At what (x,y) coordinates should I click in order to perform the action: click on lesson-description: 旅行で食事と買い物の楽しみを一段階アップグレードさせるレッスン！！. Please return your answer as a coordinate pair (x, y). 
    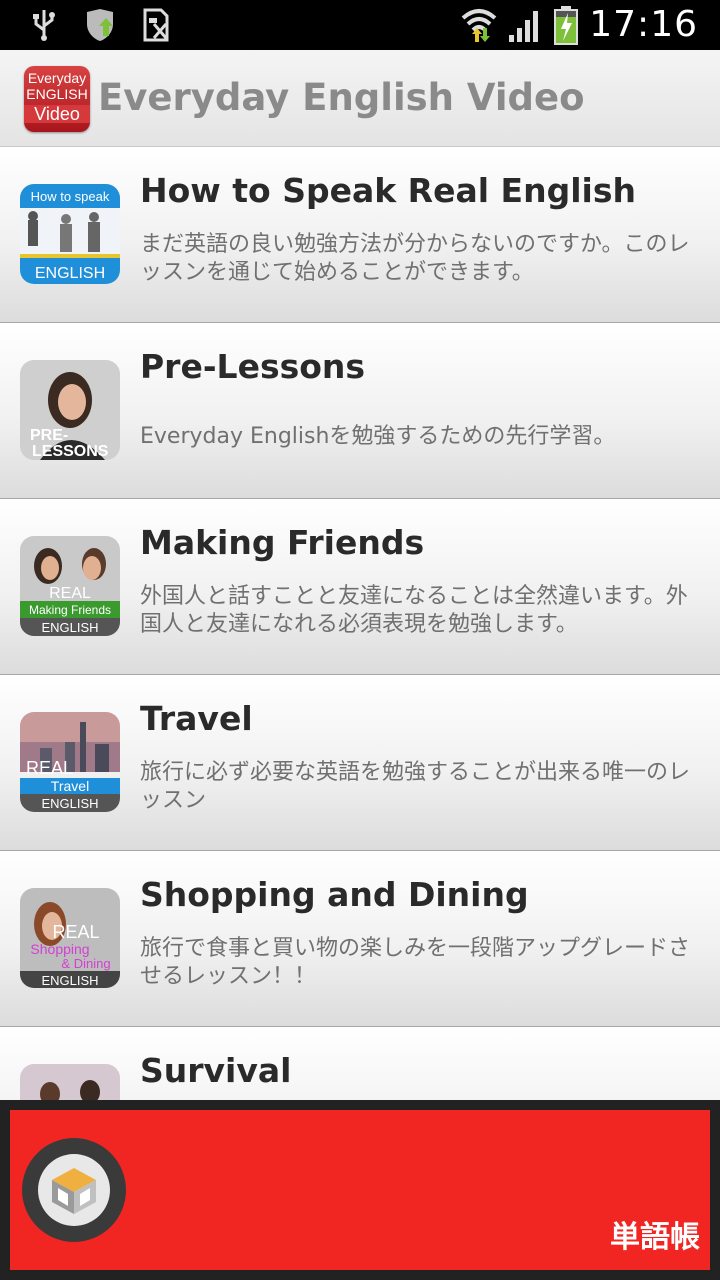
    Looking at the image, I should click on (415, 962).